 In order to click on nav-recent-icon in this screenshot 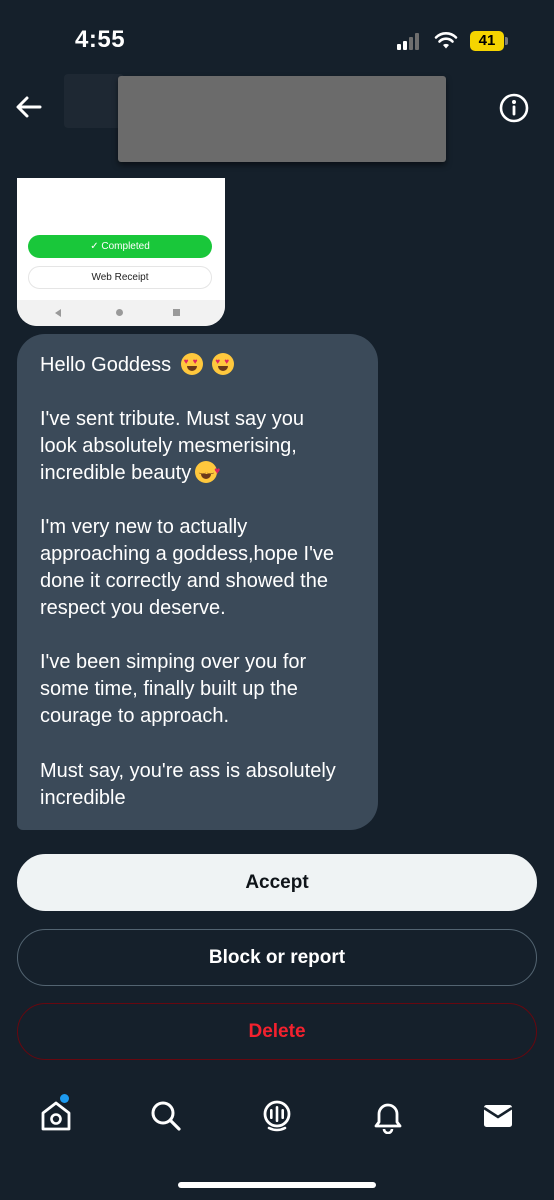, I will do `click(176, 312)`.